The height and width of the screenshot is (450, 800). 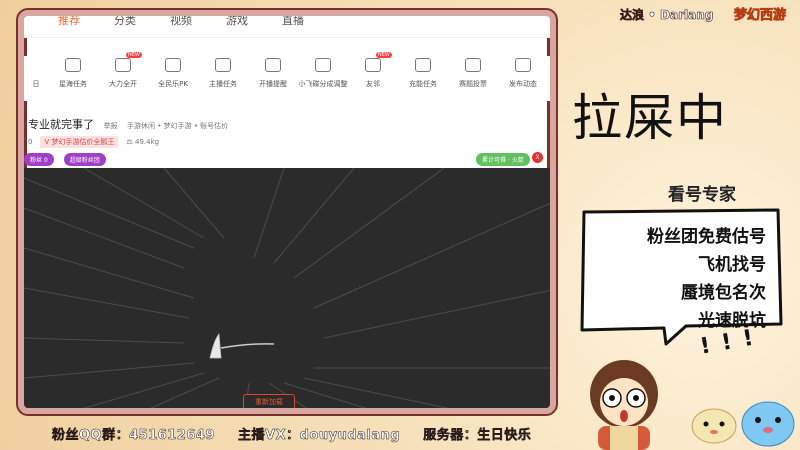 What do you see at coordinates (123, 84) in the screenshot?
I see `toolbar-item-label: 大力全开` at bounding box center [123, 84].